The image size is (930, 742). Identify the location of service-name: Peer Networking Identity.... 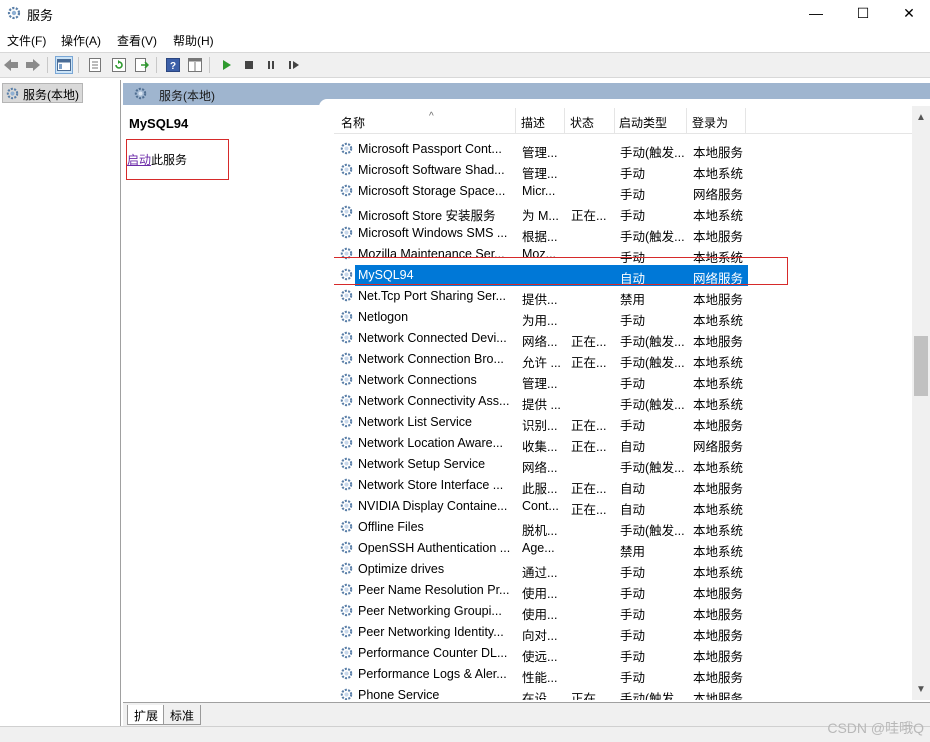
(431, 632).